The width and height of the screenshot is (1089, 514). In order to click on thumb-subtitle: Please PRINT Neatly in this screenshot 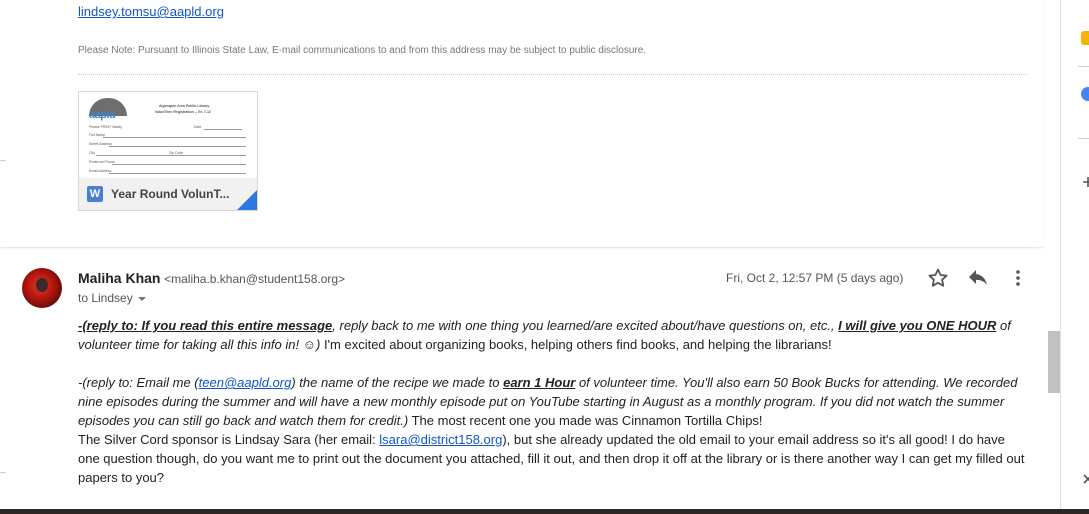, I will do `click(106, 127)`.